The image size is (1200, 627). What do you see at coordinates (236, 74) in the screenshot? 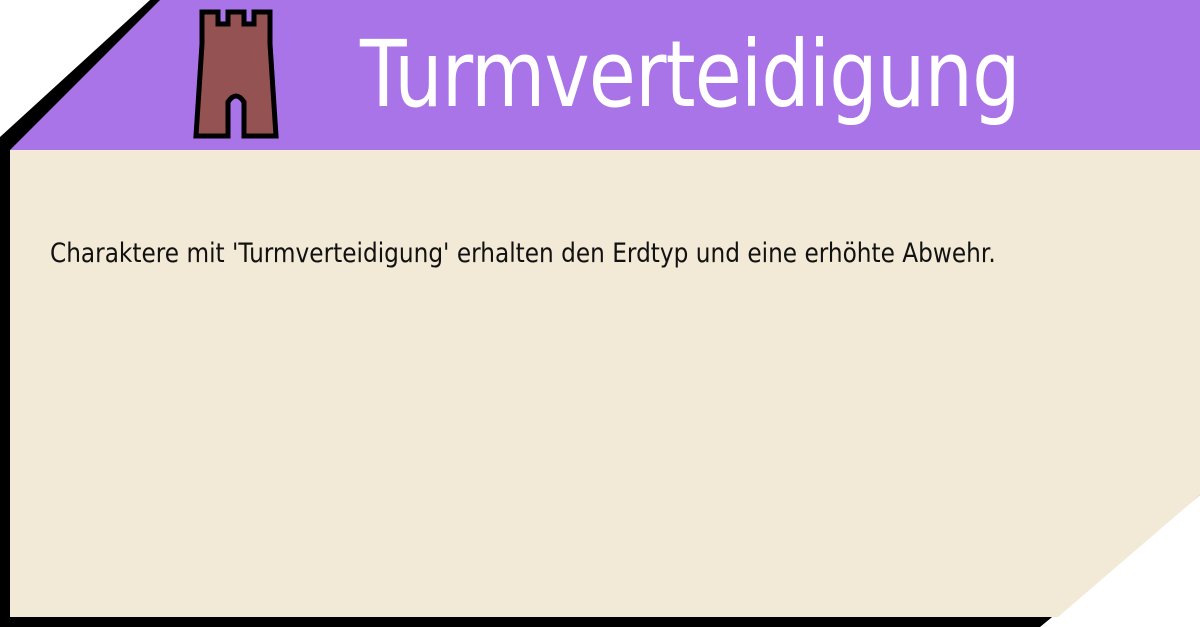
I see `tower-icon` at bounding box center [236, 74].